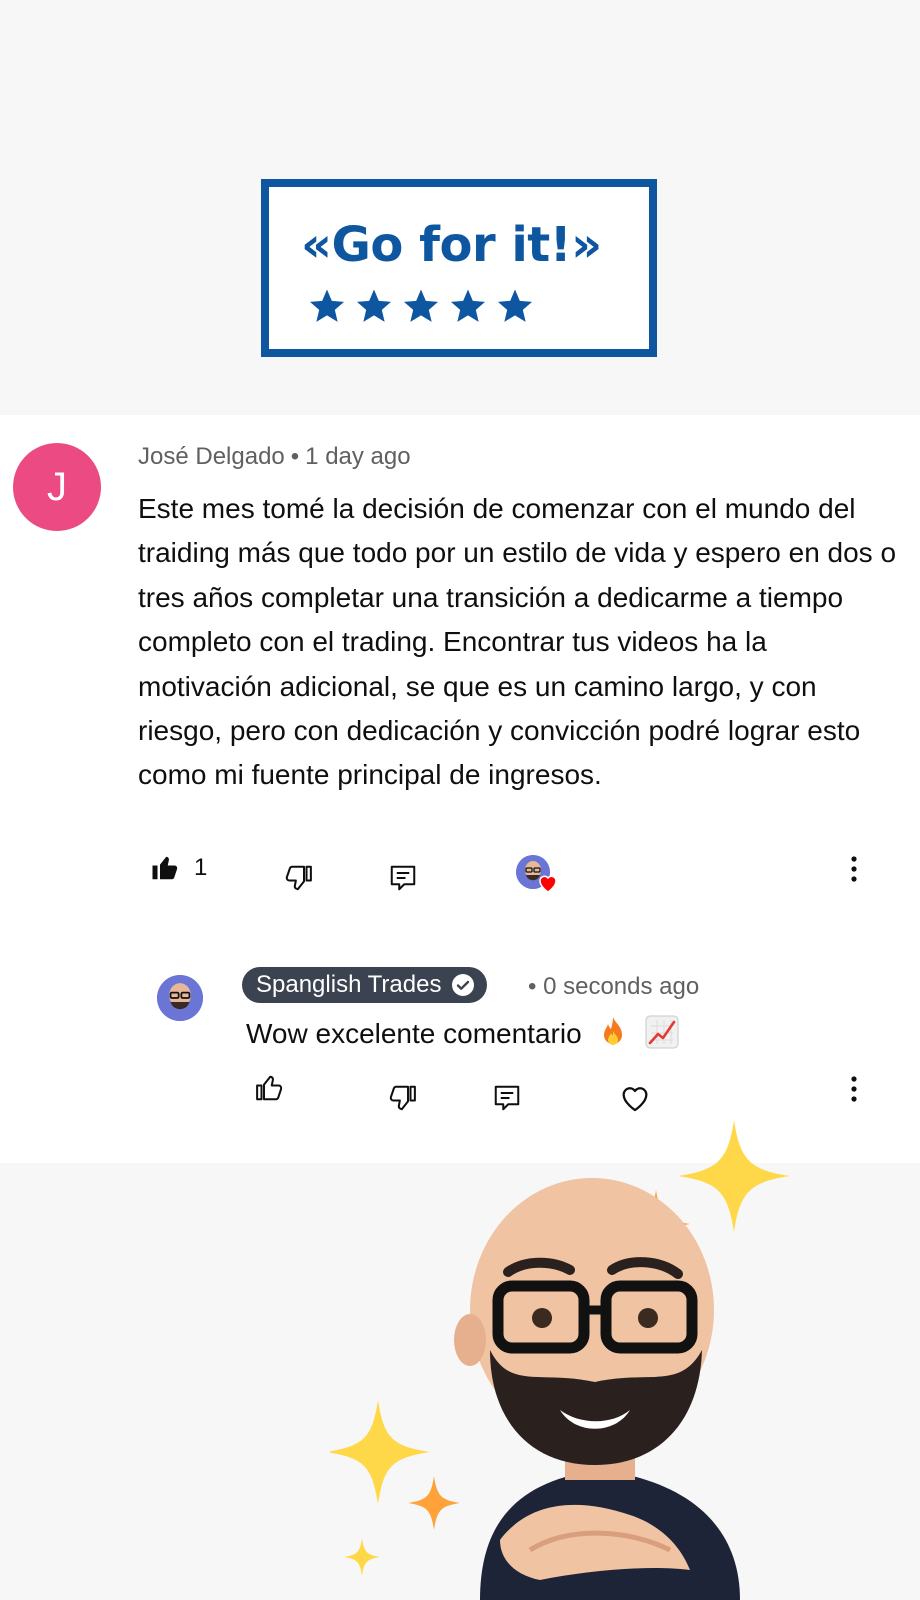 The image size is (920, 1600). I want to click on channel-avatar, so click(180, 998).